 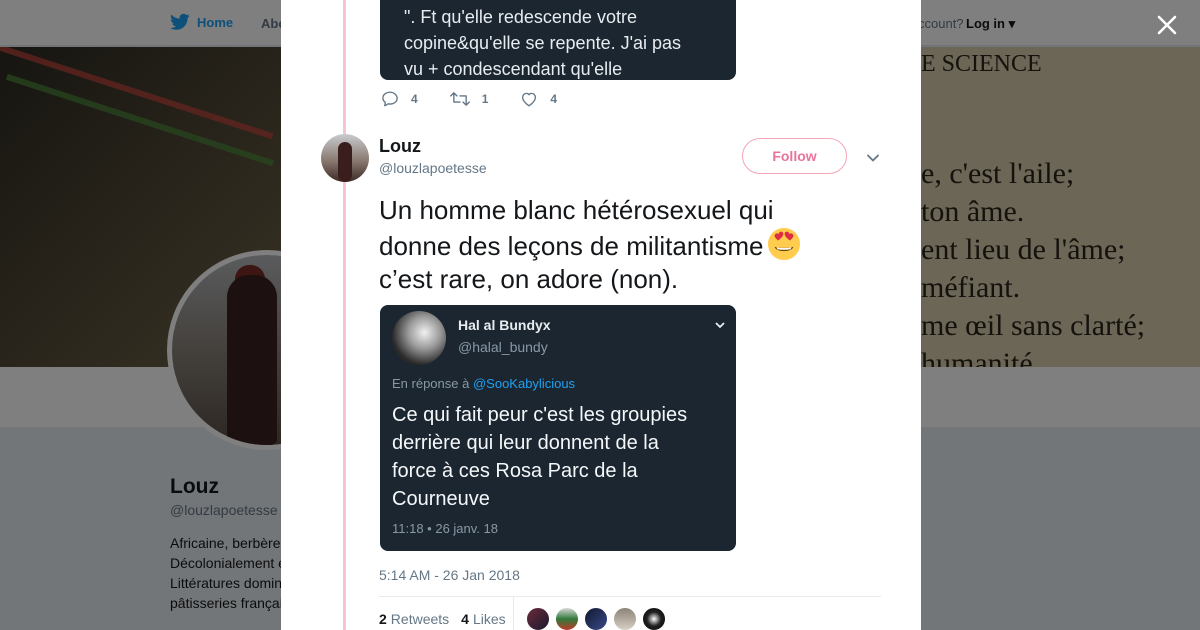 What do you see at coordinates (784, 244) in the screenshot?
I see `heart-eyes-emoji-icon` at bounding box center [784, 244].